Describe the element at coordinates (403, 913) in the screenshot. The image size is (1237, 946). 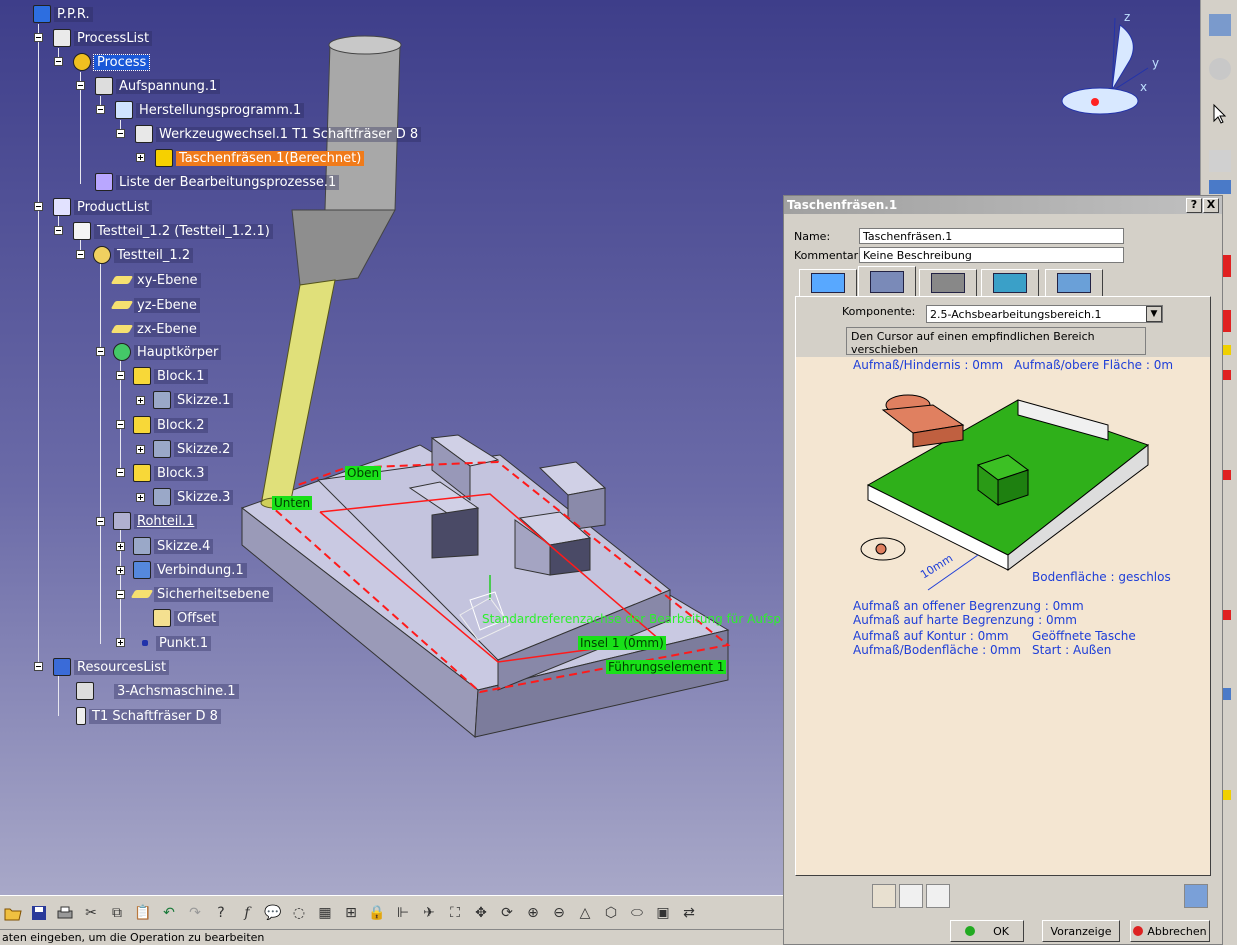
I see `constraint-icon: ⊩` at that location.